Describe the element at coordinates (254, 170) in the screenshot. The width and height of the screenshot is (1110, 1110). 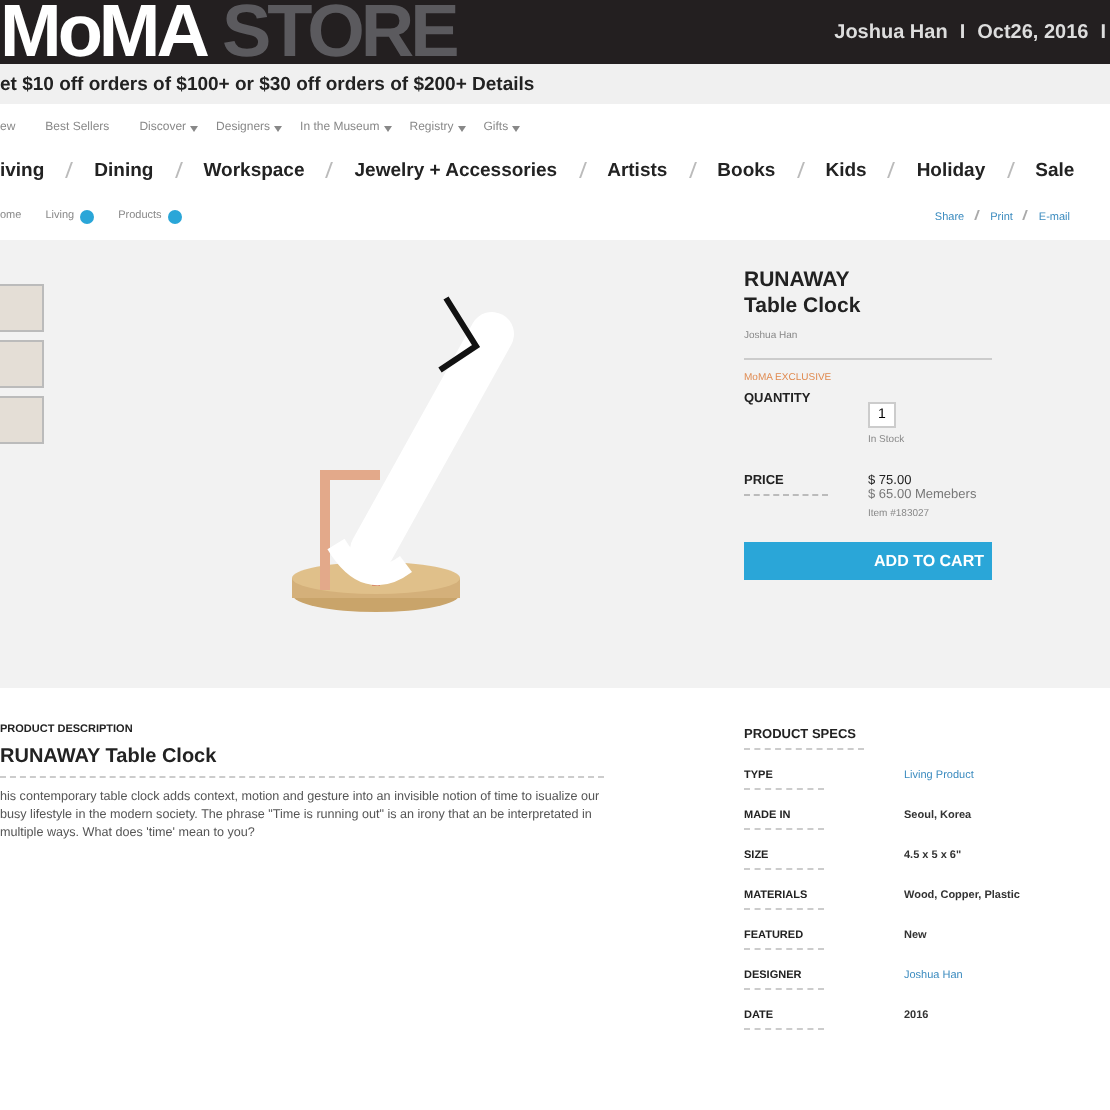
I see `category-link: Workspace` at that location.